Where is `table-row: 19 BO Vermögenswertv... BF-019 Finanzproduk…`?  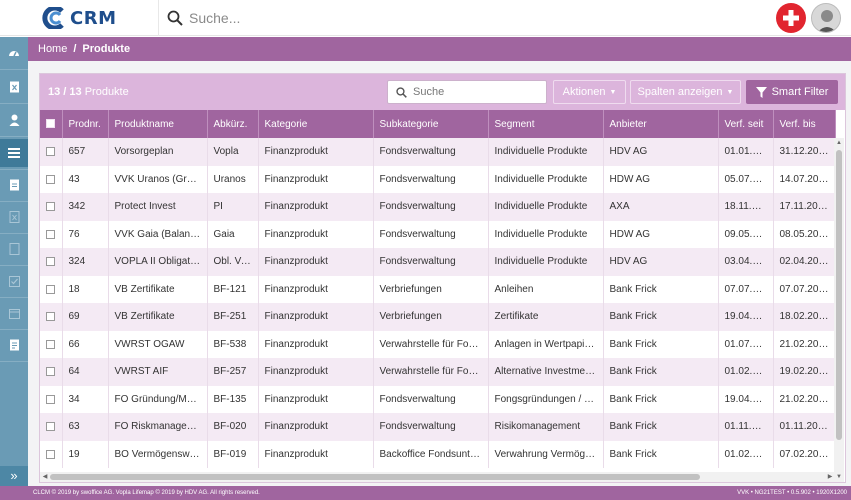
table-row: 19 BO Vermögenswertv... BF-019 Finanzproduk… is located at coordinates (438, 454).